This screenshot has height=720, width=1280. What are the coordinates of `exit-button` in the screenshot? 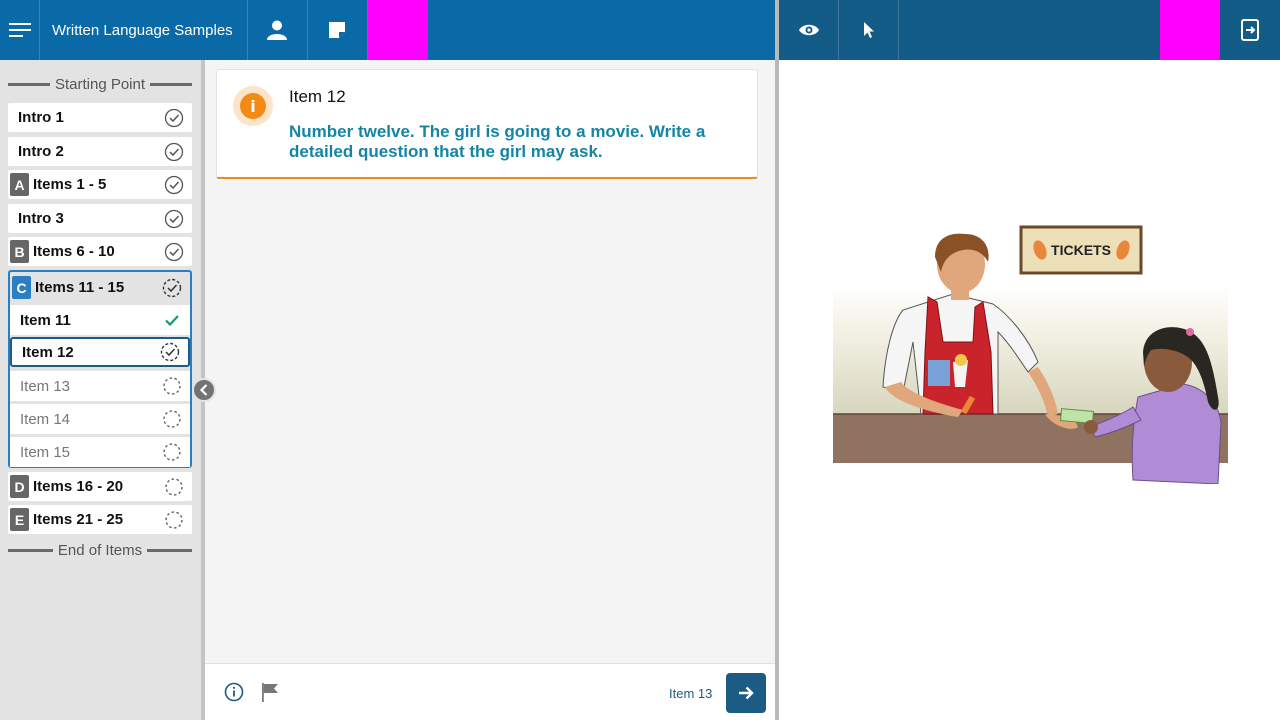 It's located at (1250, 30).